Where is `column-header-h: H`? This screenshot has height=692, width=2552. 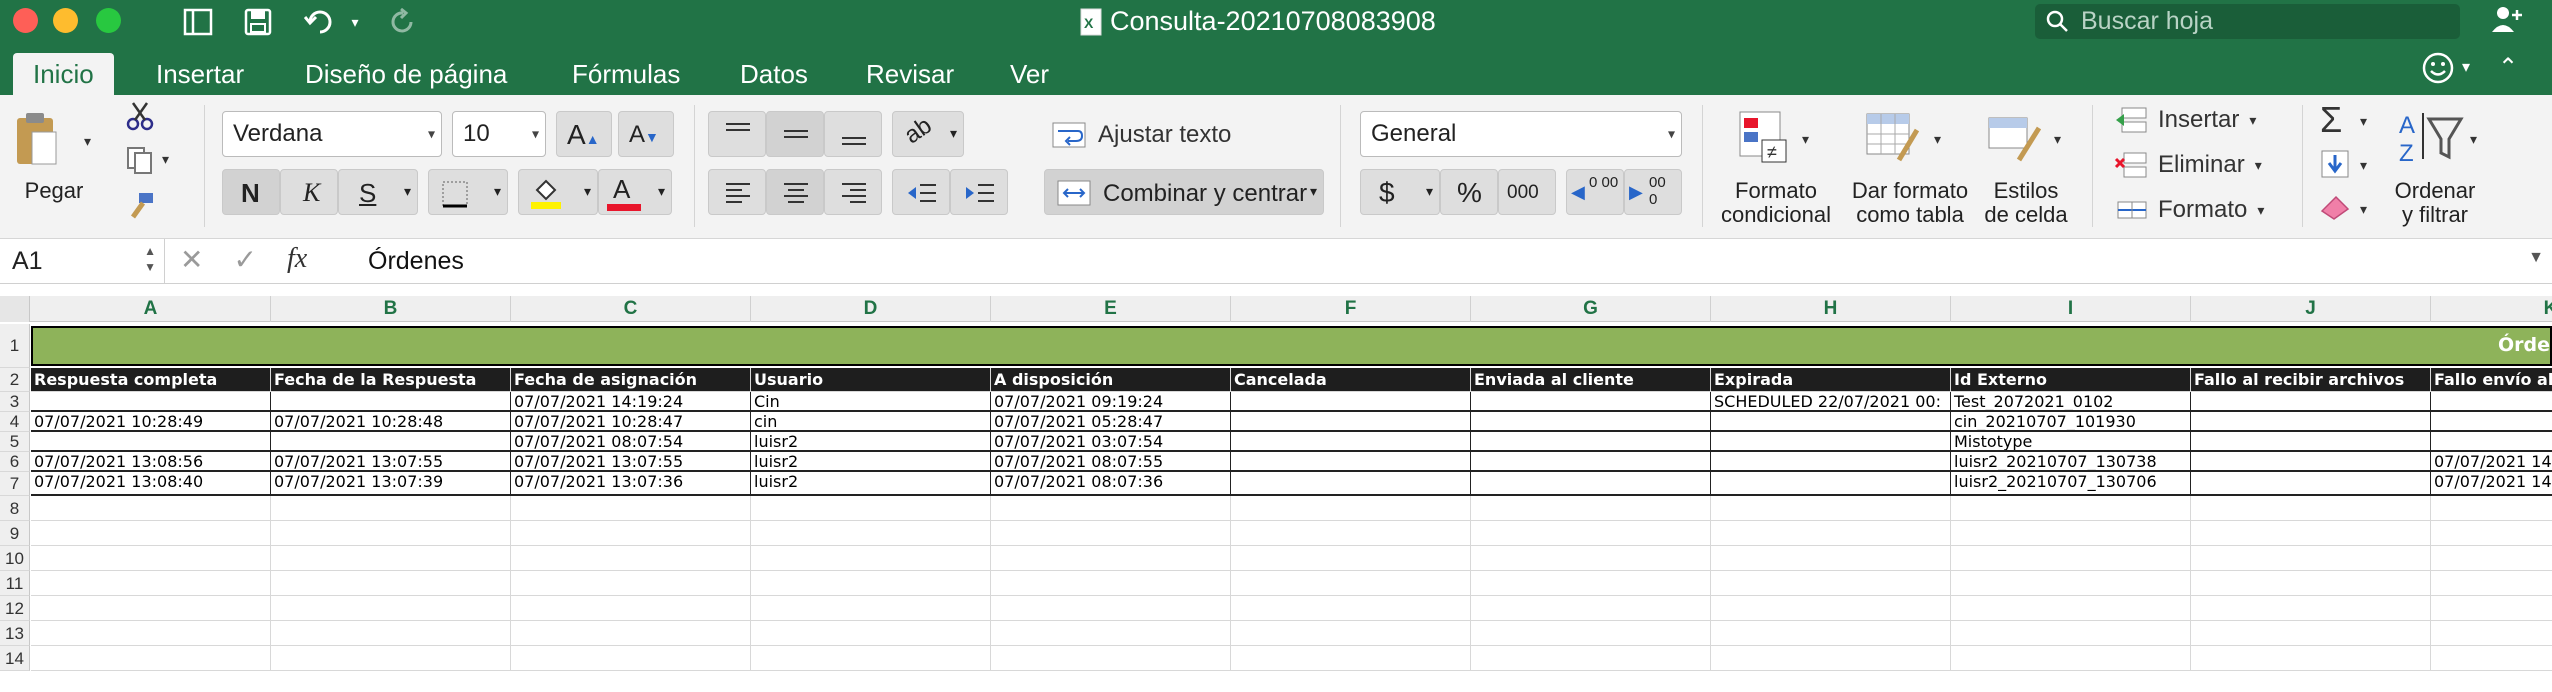
column-header-h: H is located at coordinates (1831, 309).